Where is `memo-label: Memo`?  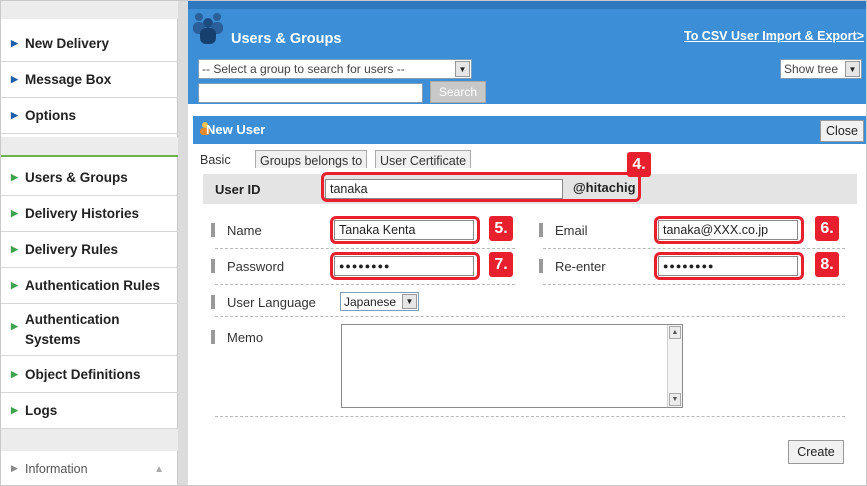 memo-label: Memo is located at coordinates (237, 337).